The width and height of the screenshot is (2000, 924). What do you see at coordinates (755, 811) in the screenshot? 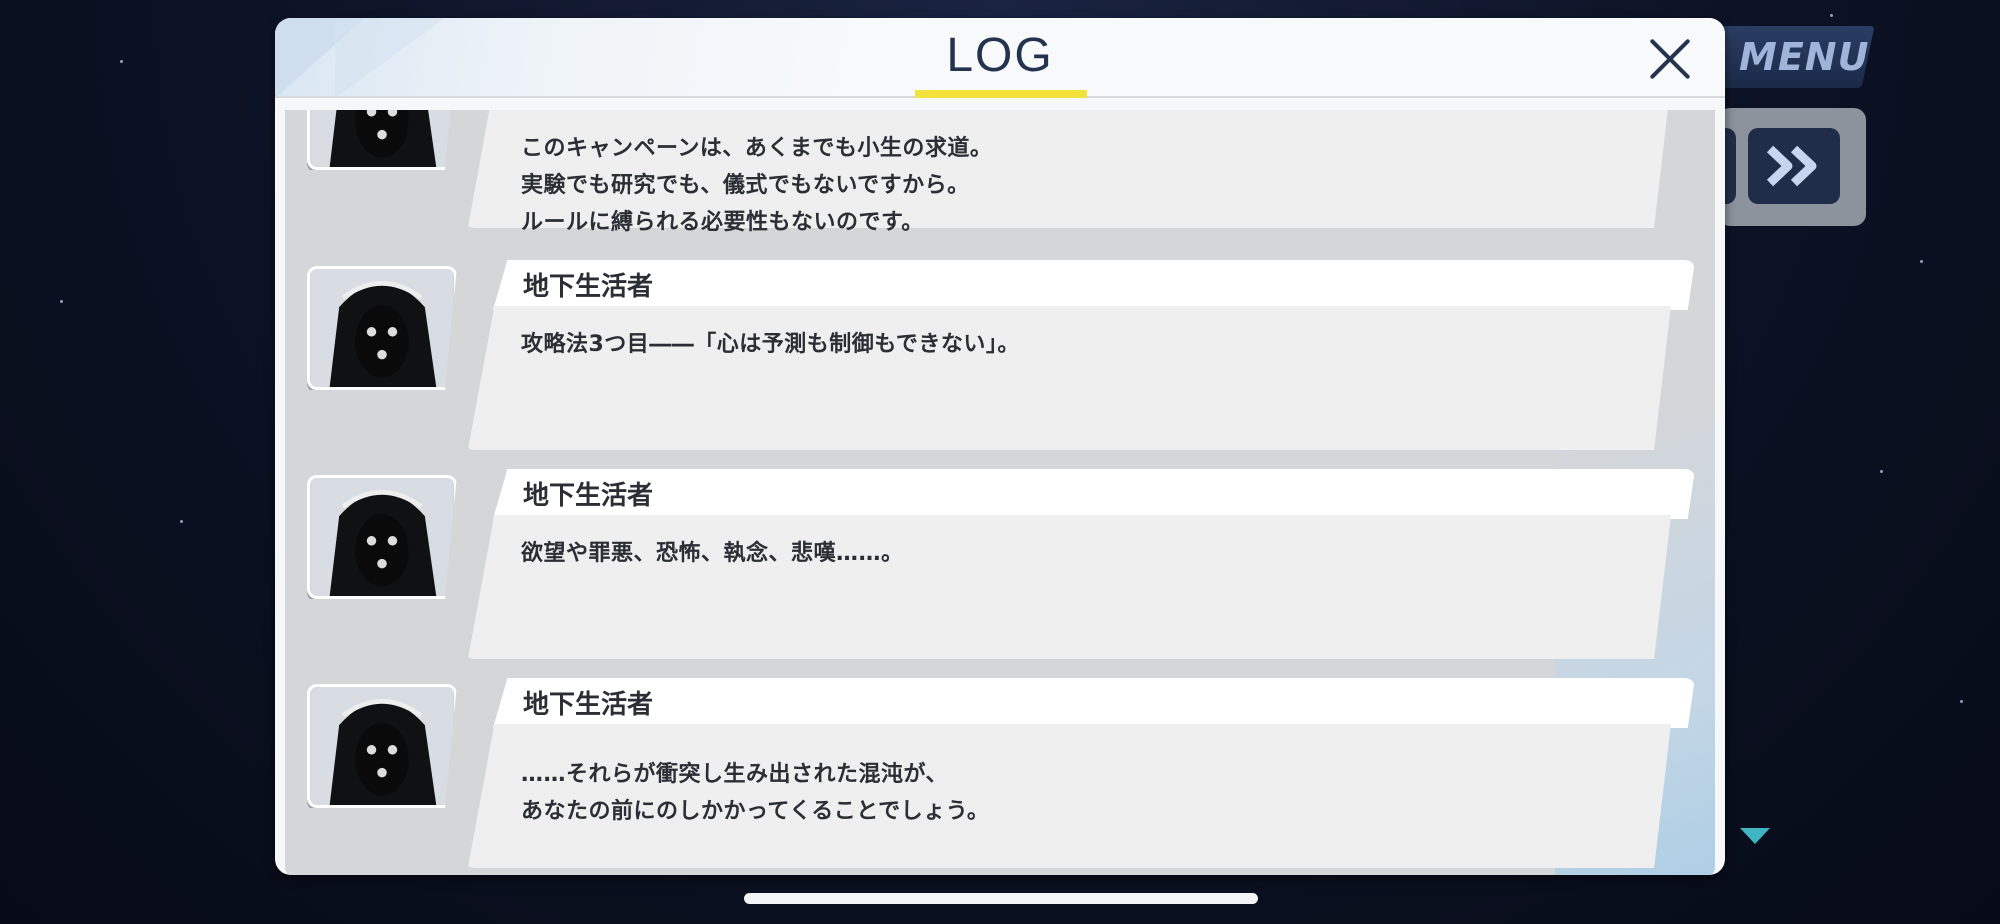
I see `dialogue-line: あなたの前にのしかかってくることでしょう。` at bounding box center [755, 811].